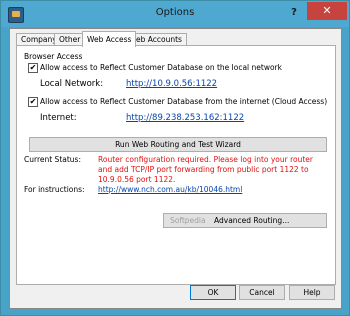 This screenshot has width=350, height=316. What do you see at coordinates (58, 118) in the screenshot?
I see `internet-label: Internet:` at bounding box center [58, 118].